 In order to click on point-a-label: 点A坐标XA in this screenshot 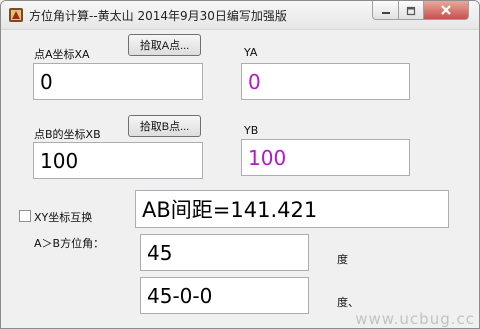, I will do `click(62, 54)`.